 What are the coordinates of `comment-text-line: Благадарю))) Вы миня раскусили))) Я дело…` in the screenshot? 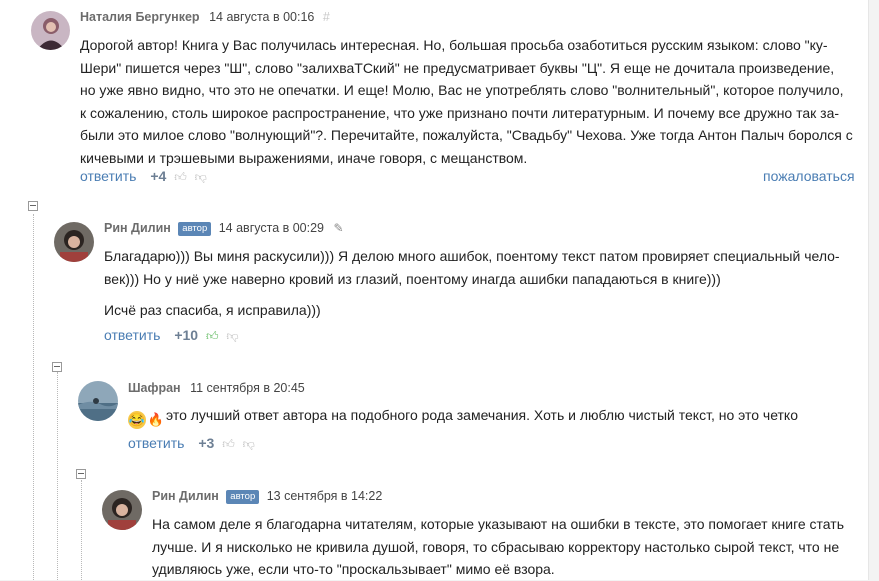 It's located at (472, 256).